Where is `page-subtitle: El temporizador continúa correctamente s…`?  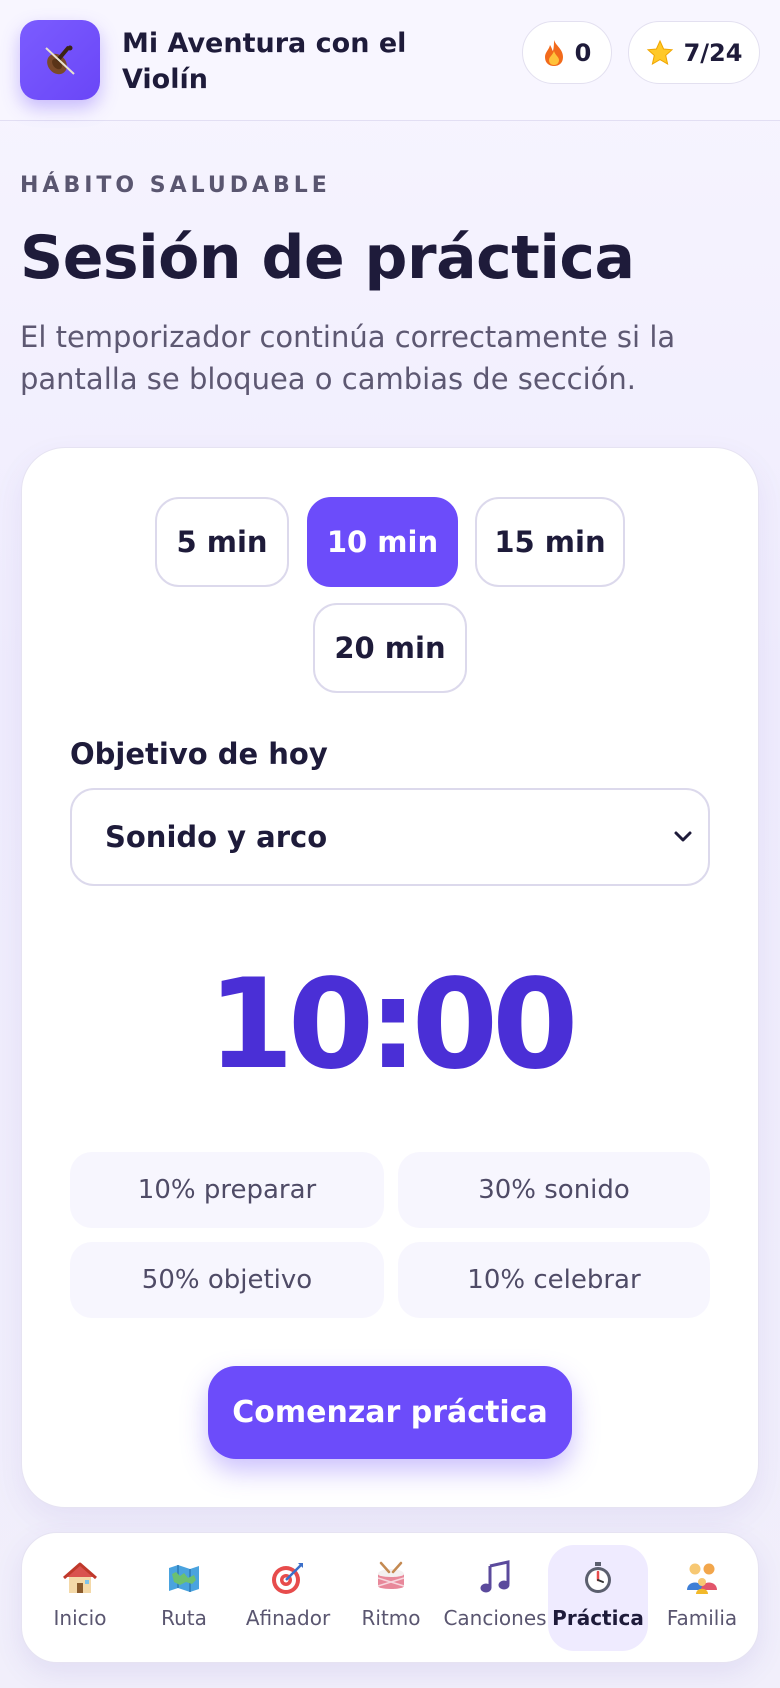
page-subtitle: El temporizador continúa correctamente s… is located at coordinates (348, 358).